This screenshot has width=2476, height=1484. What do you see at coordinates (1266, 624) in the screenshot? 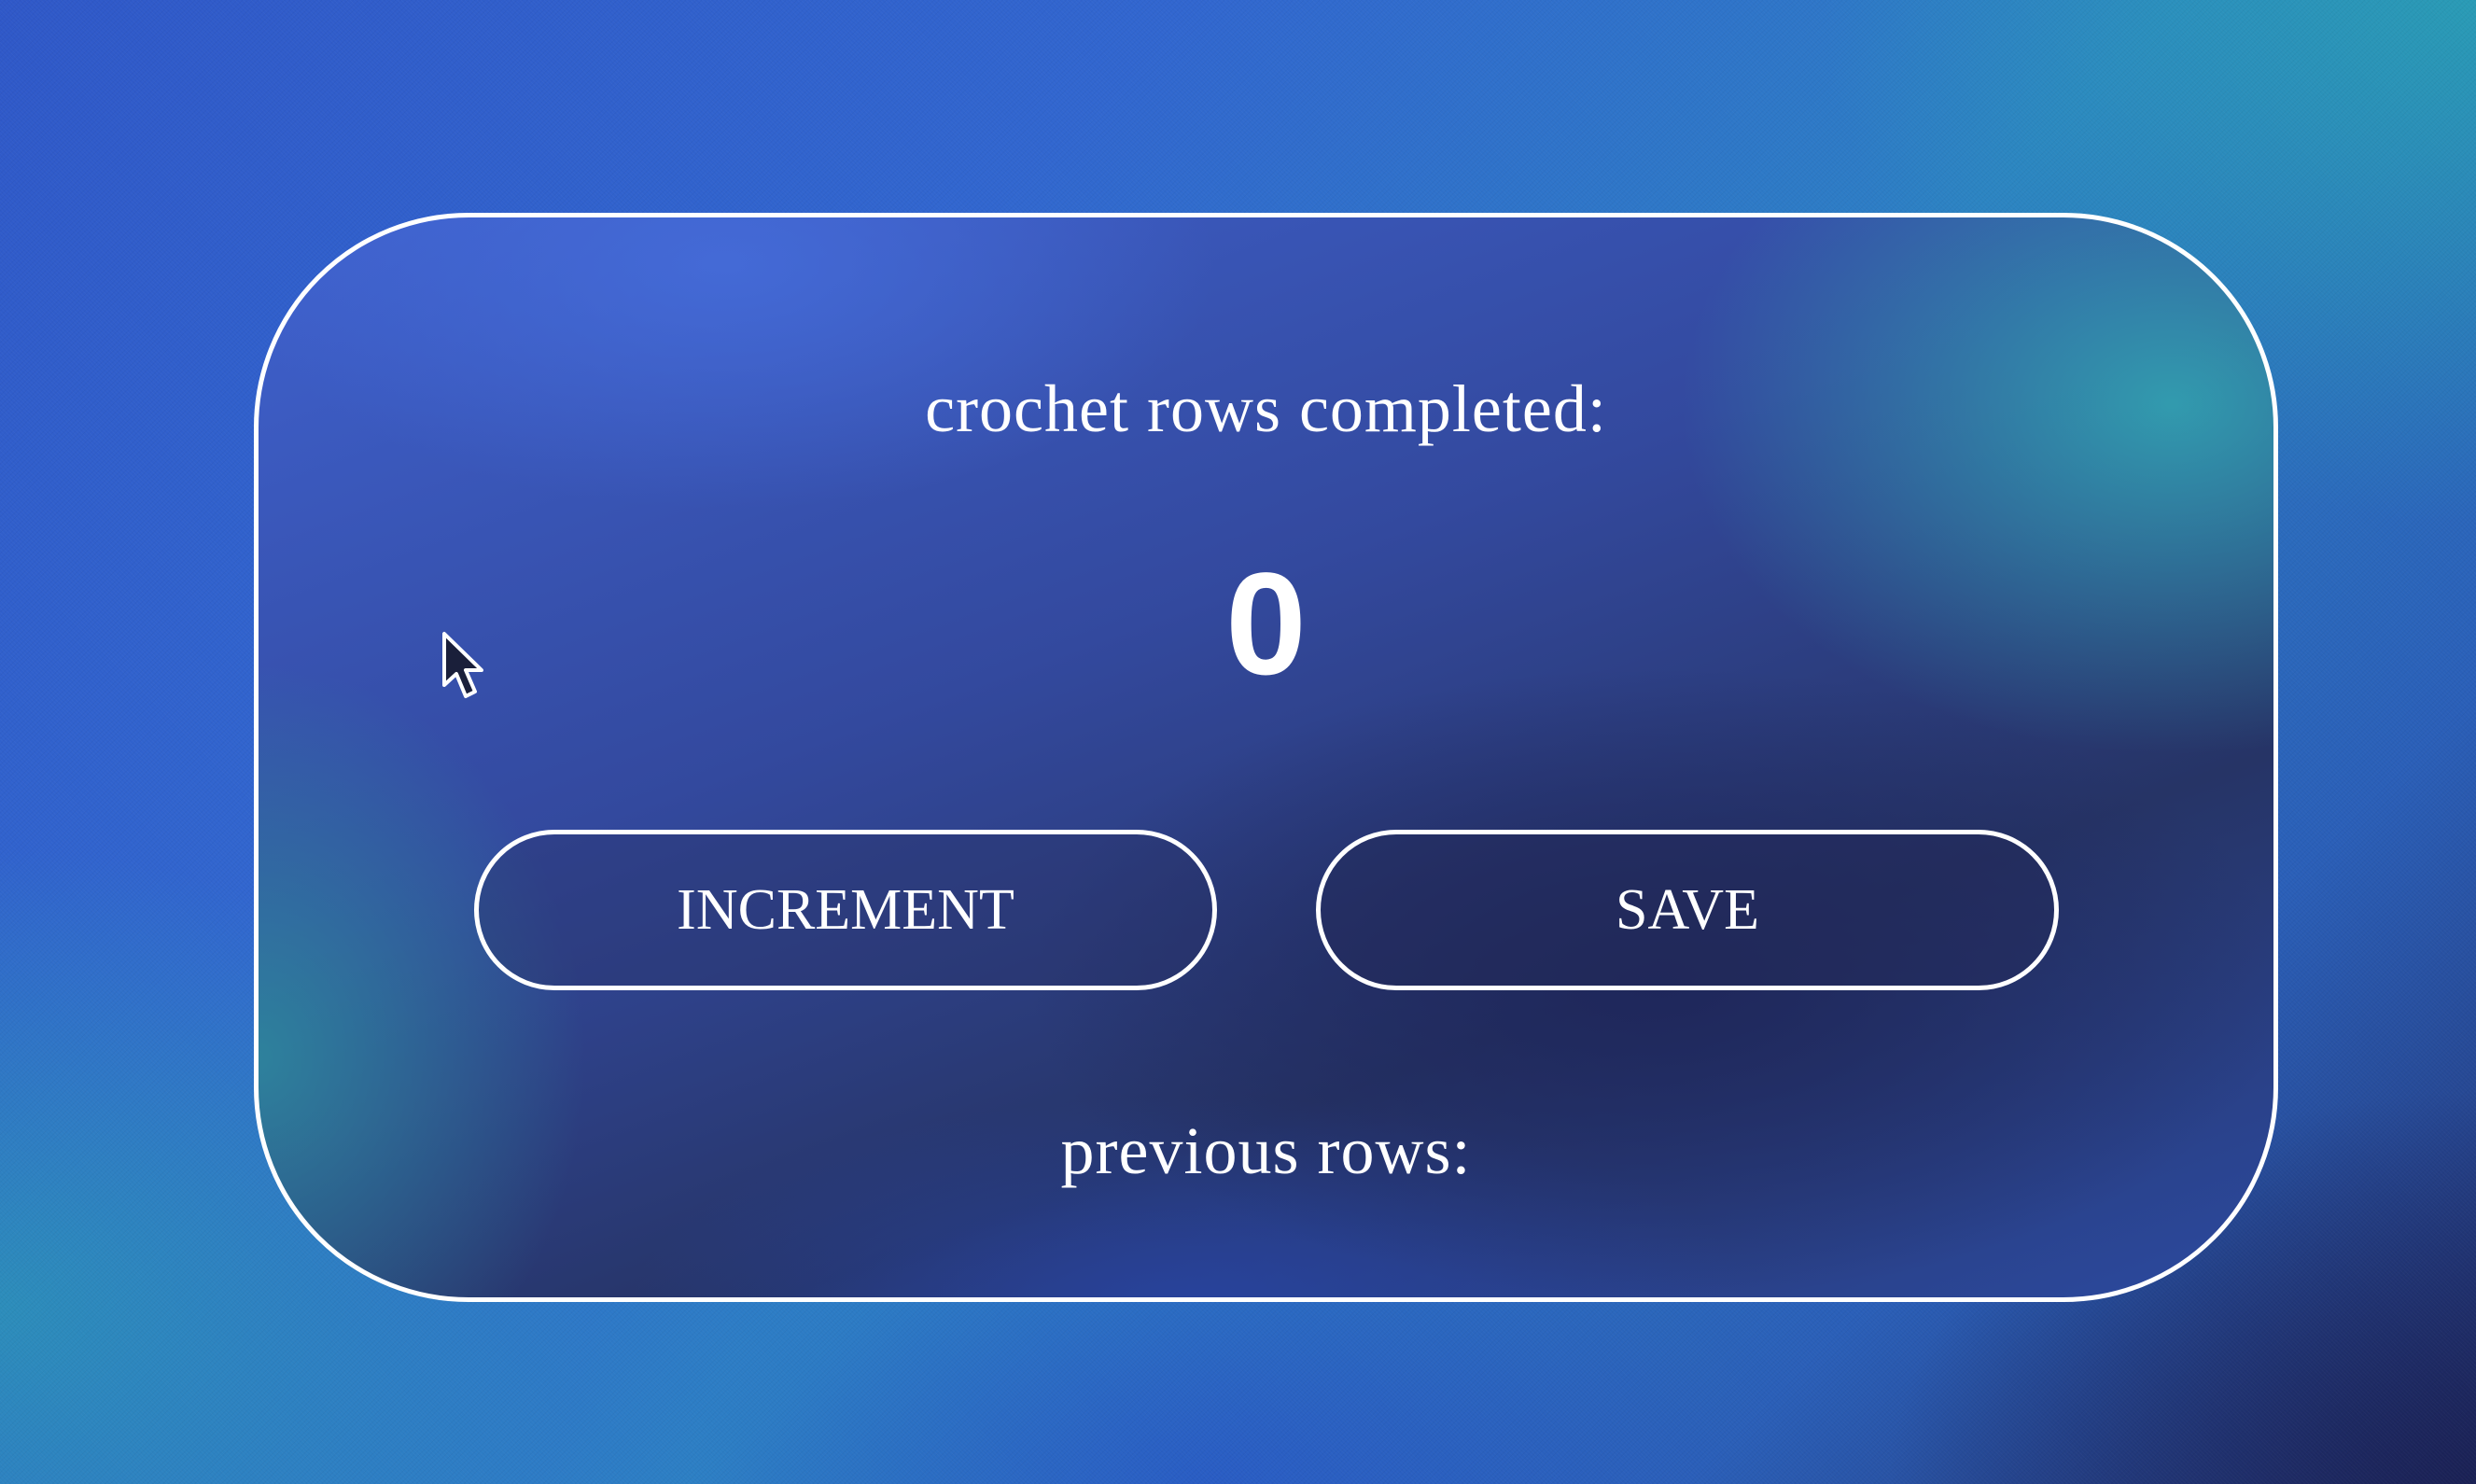
I see `row-count-value: 0` at bounding box center [1266, 624].